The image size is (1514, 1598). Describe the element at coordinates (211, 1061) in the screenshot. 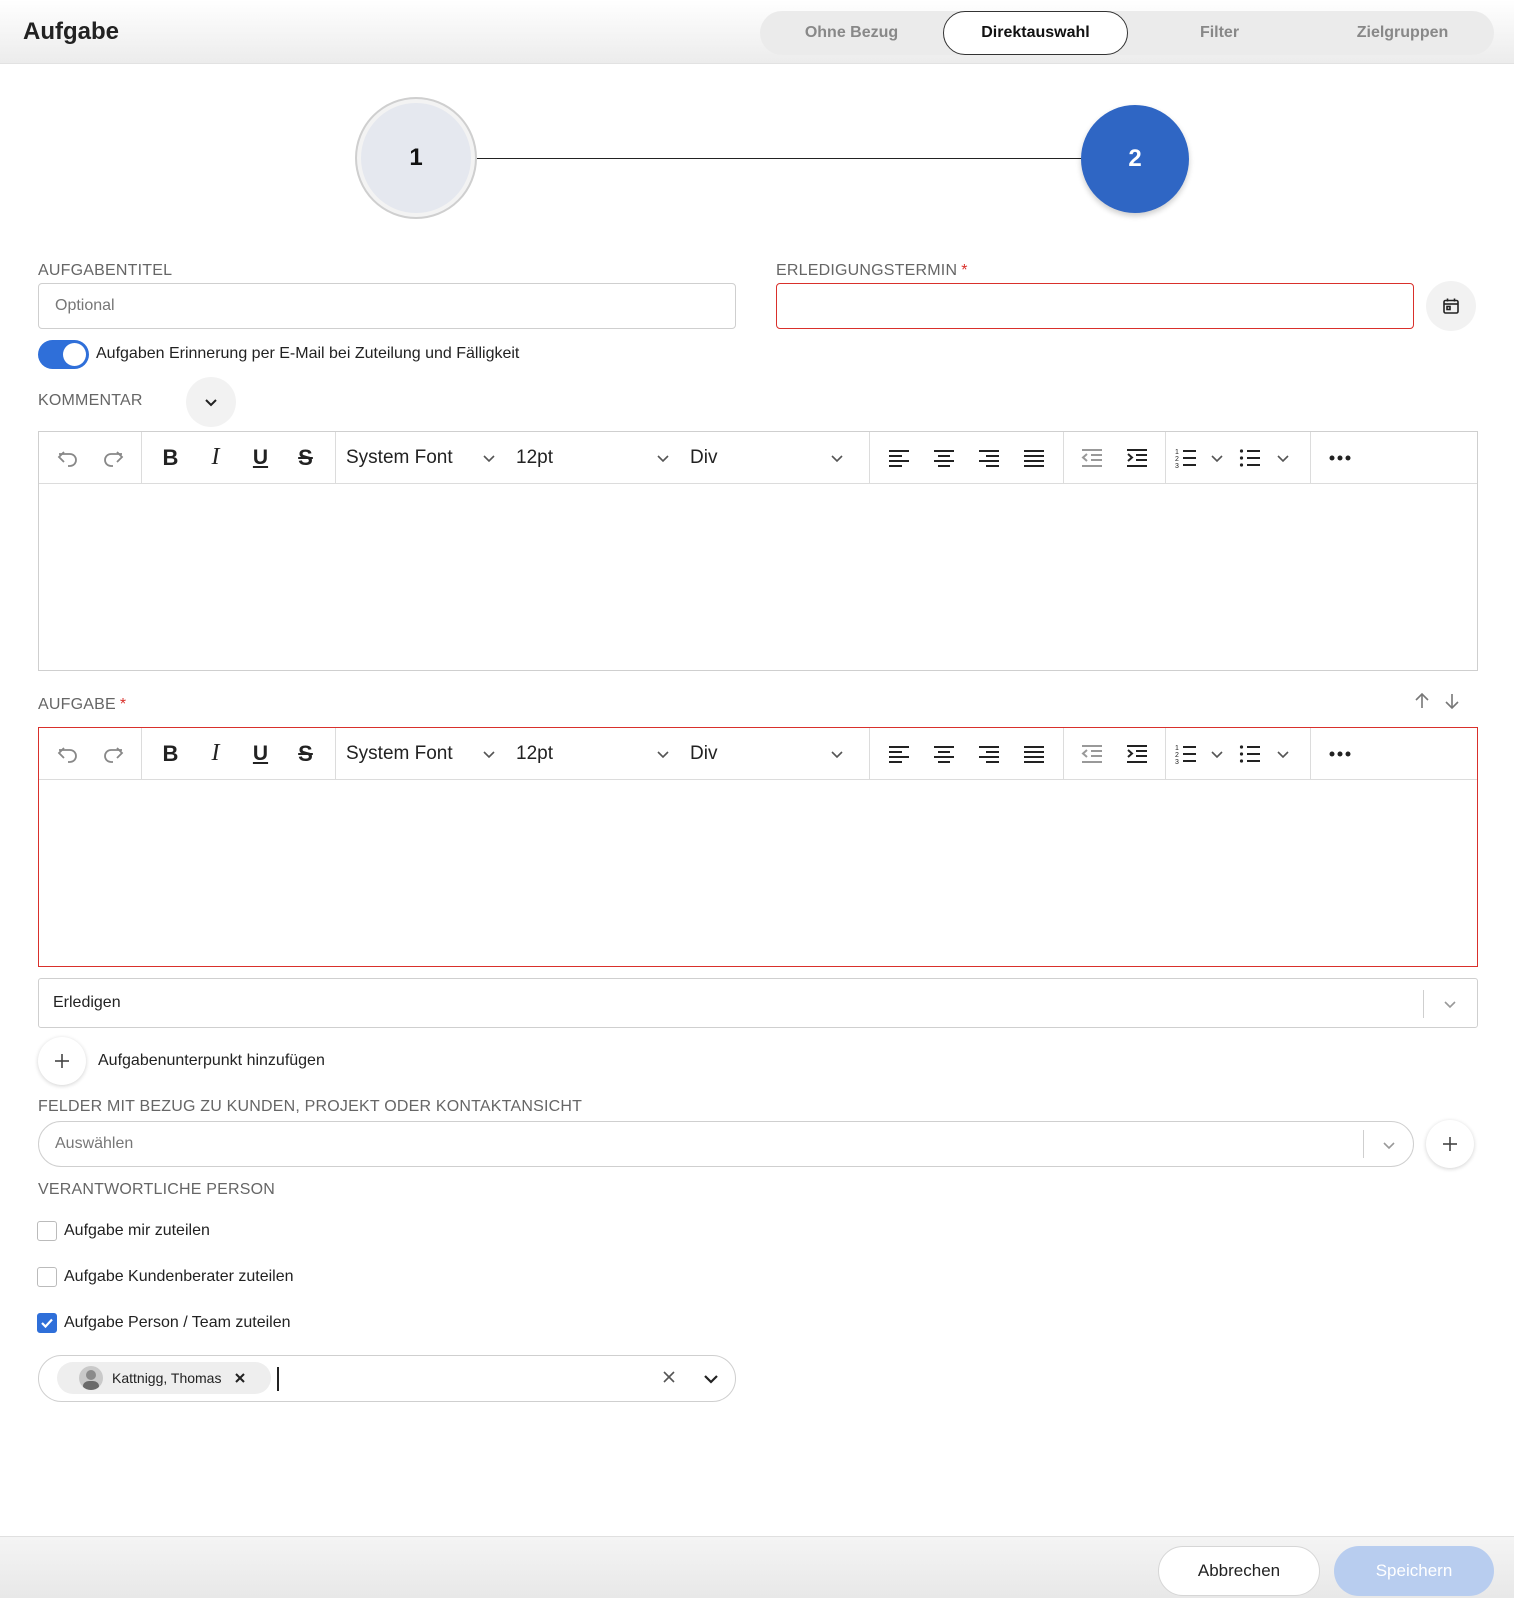

I see `add-subtask-label: Aufgabenunterpunkt hinzufügen` at that location.